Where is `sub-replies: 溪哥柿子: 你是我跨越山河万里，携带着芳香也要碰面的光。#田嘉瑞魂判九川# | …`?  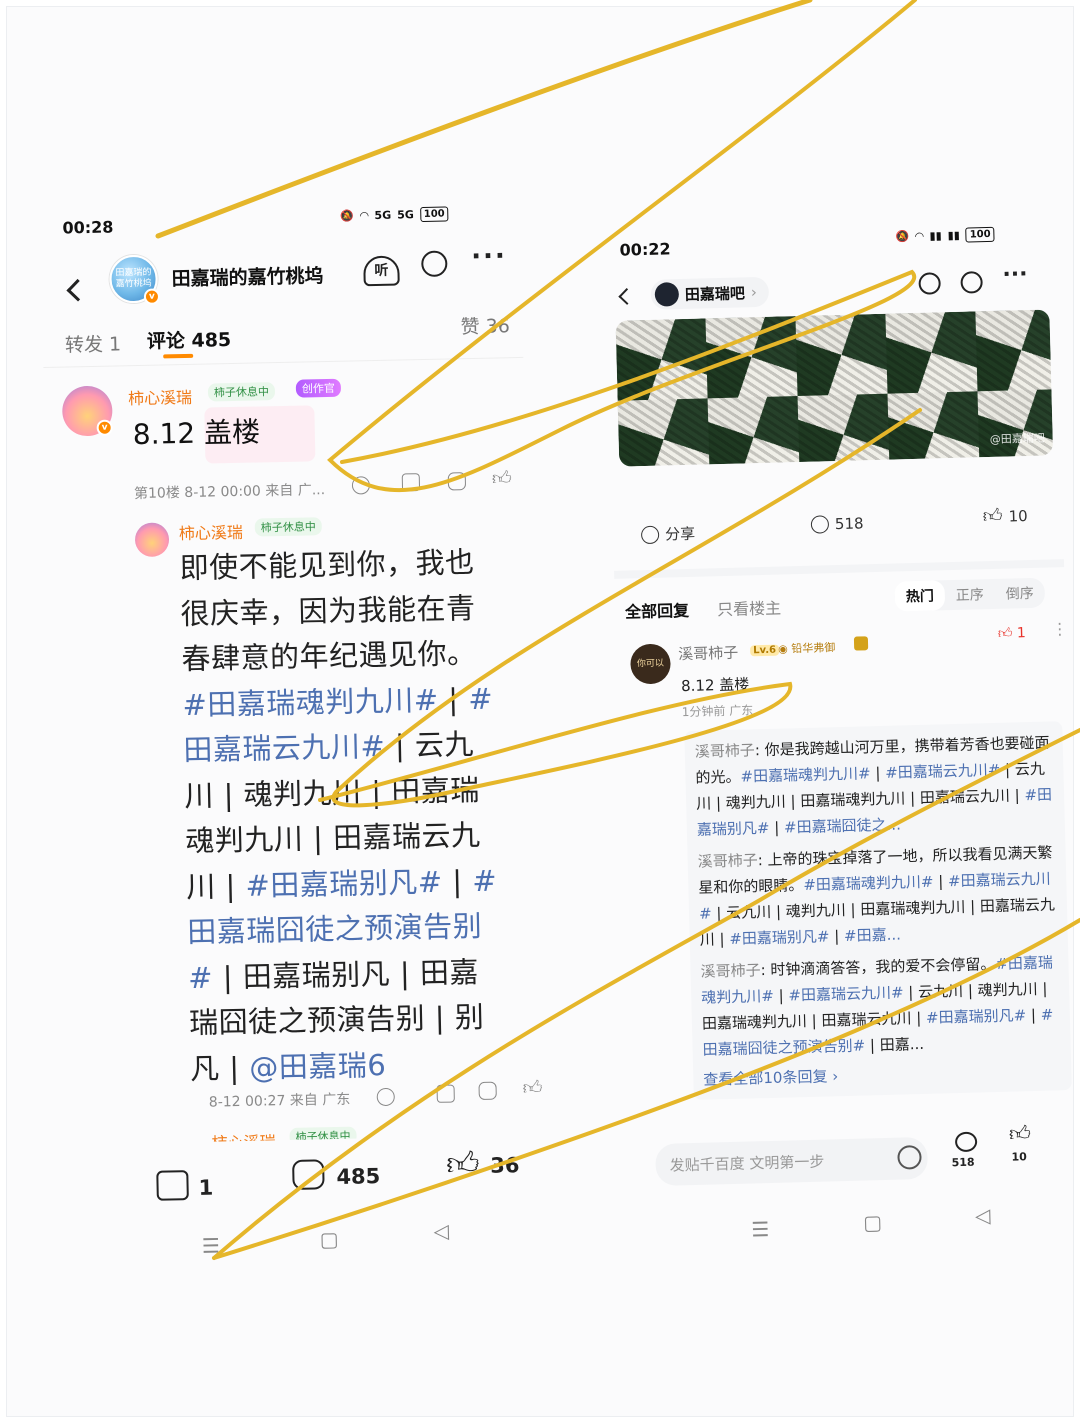 sub-replies: 溪哥柿子: 你是我跨越山河万里，携带着芳香也要碰面的光。#田嘉瑞魂判九川# | … is located at coordinates (878, 910).